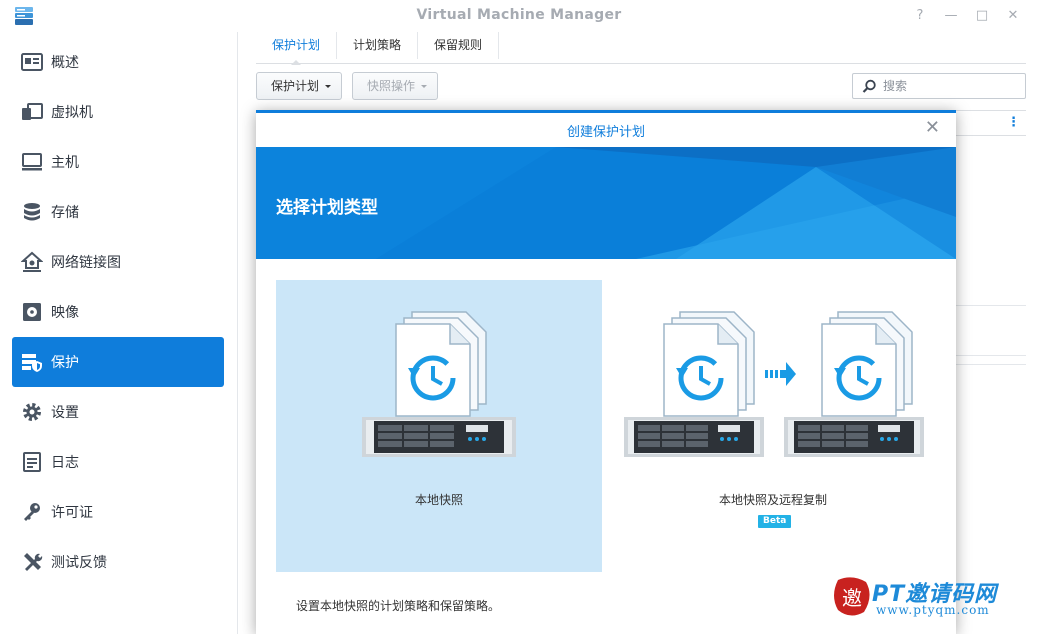 The image size is (1038, 634). What do you see at coordinates (920, 16) in the screenshot?
I see `help-button: ?` at bounding box center [920, 16].